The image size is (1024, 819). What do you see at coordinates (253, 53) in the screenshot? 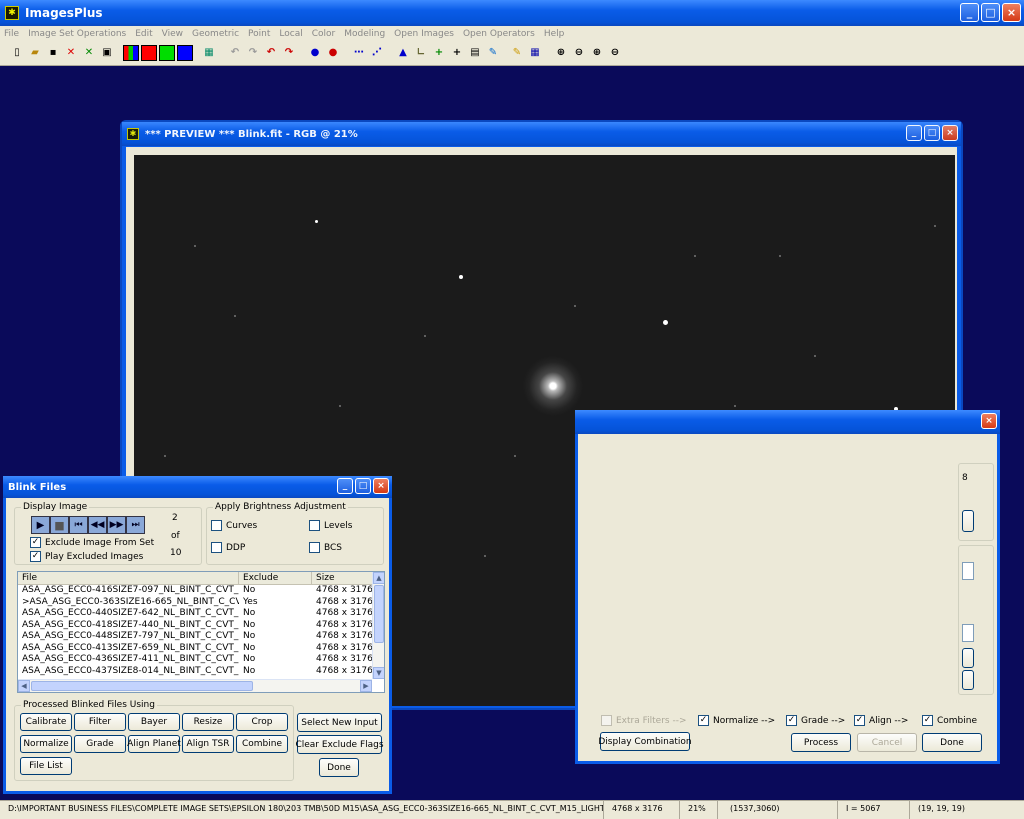
I see `redo-icon: ↷` at bounding box center [253, 53].